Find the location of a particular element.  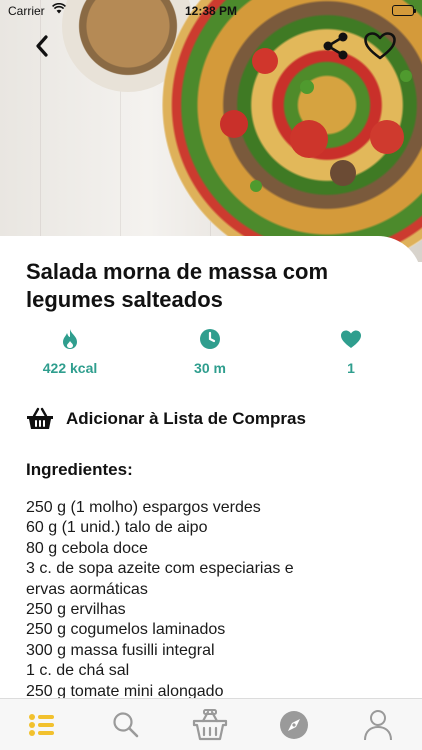

flame-icon is located at coordinates (70, 339).